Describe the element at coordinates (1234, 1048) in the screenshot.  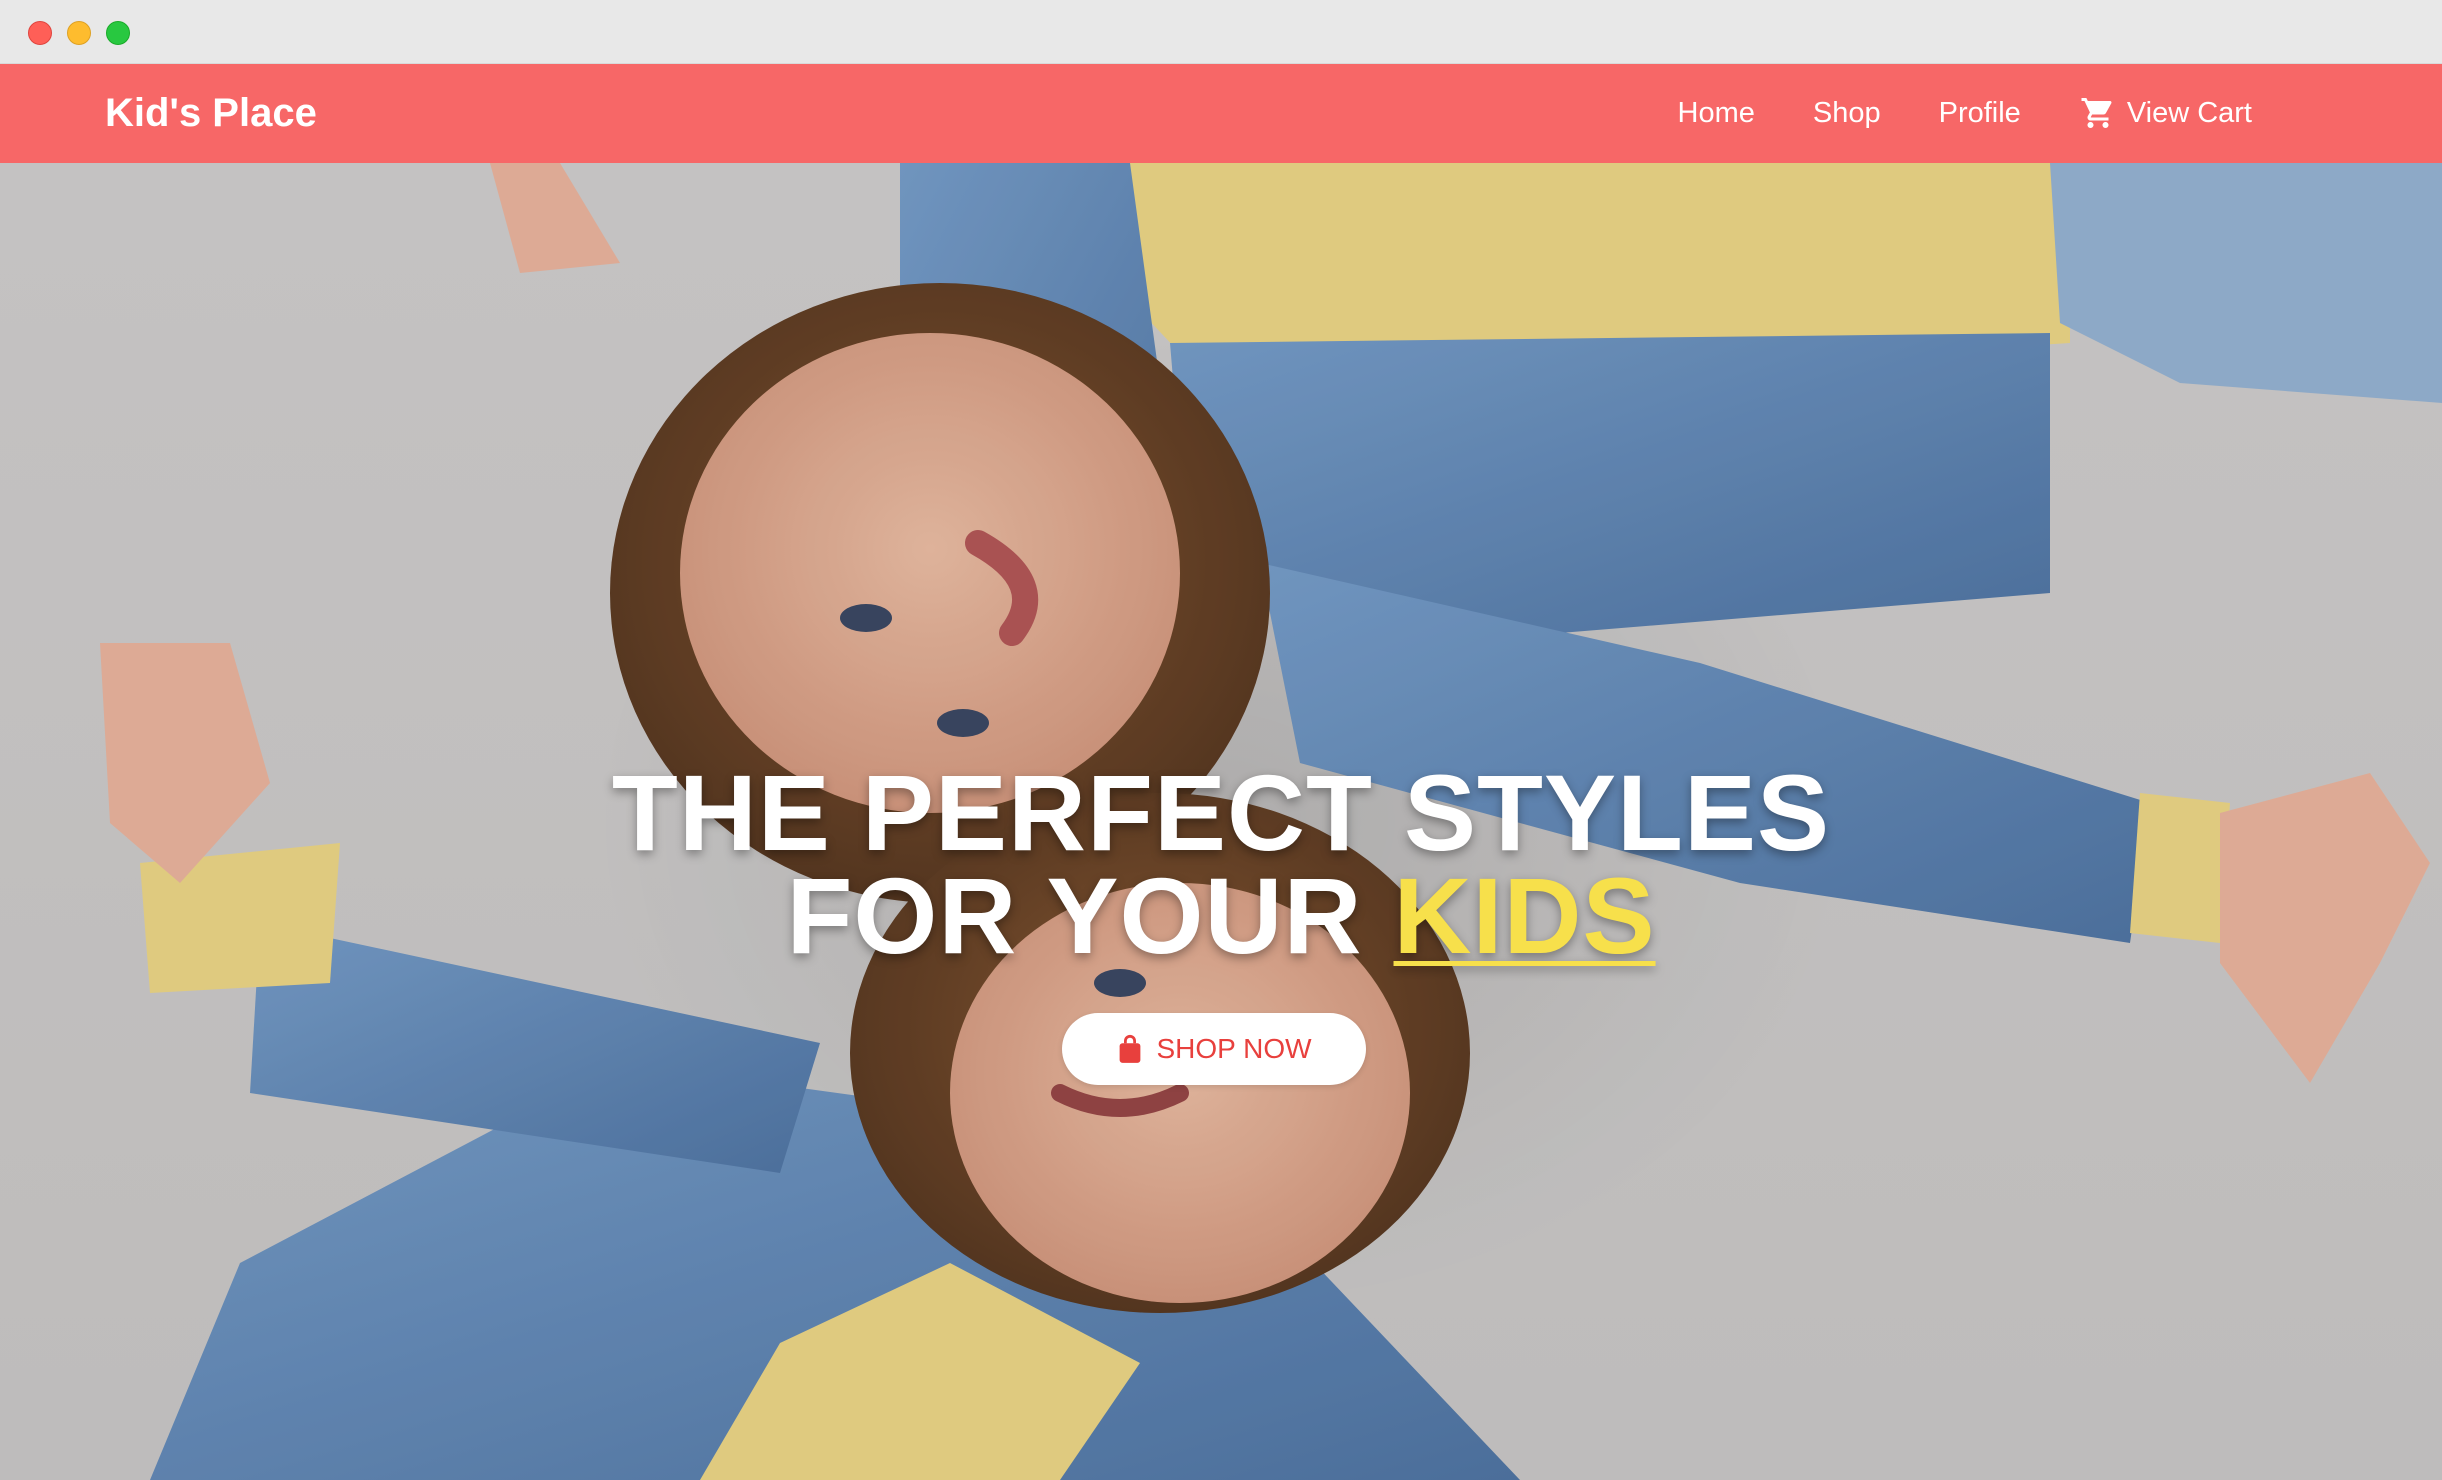
I see `shop-now-label: SHOP NOW` at that location.